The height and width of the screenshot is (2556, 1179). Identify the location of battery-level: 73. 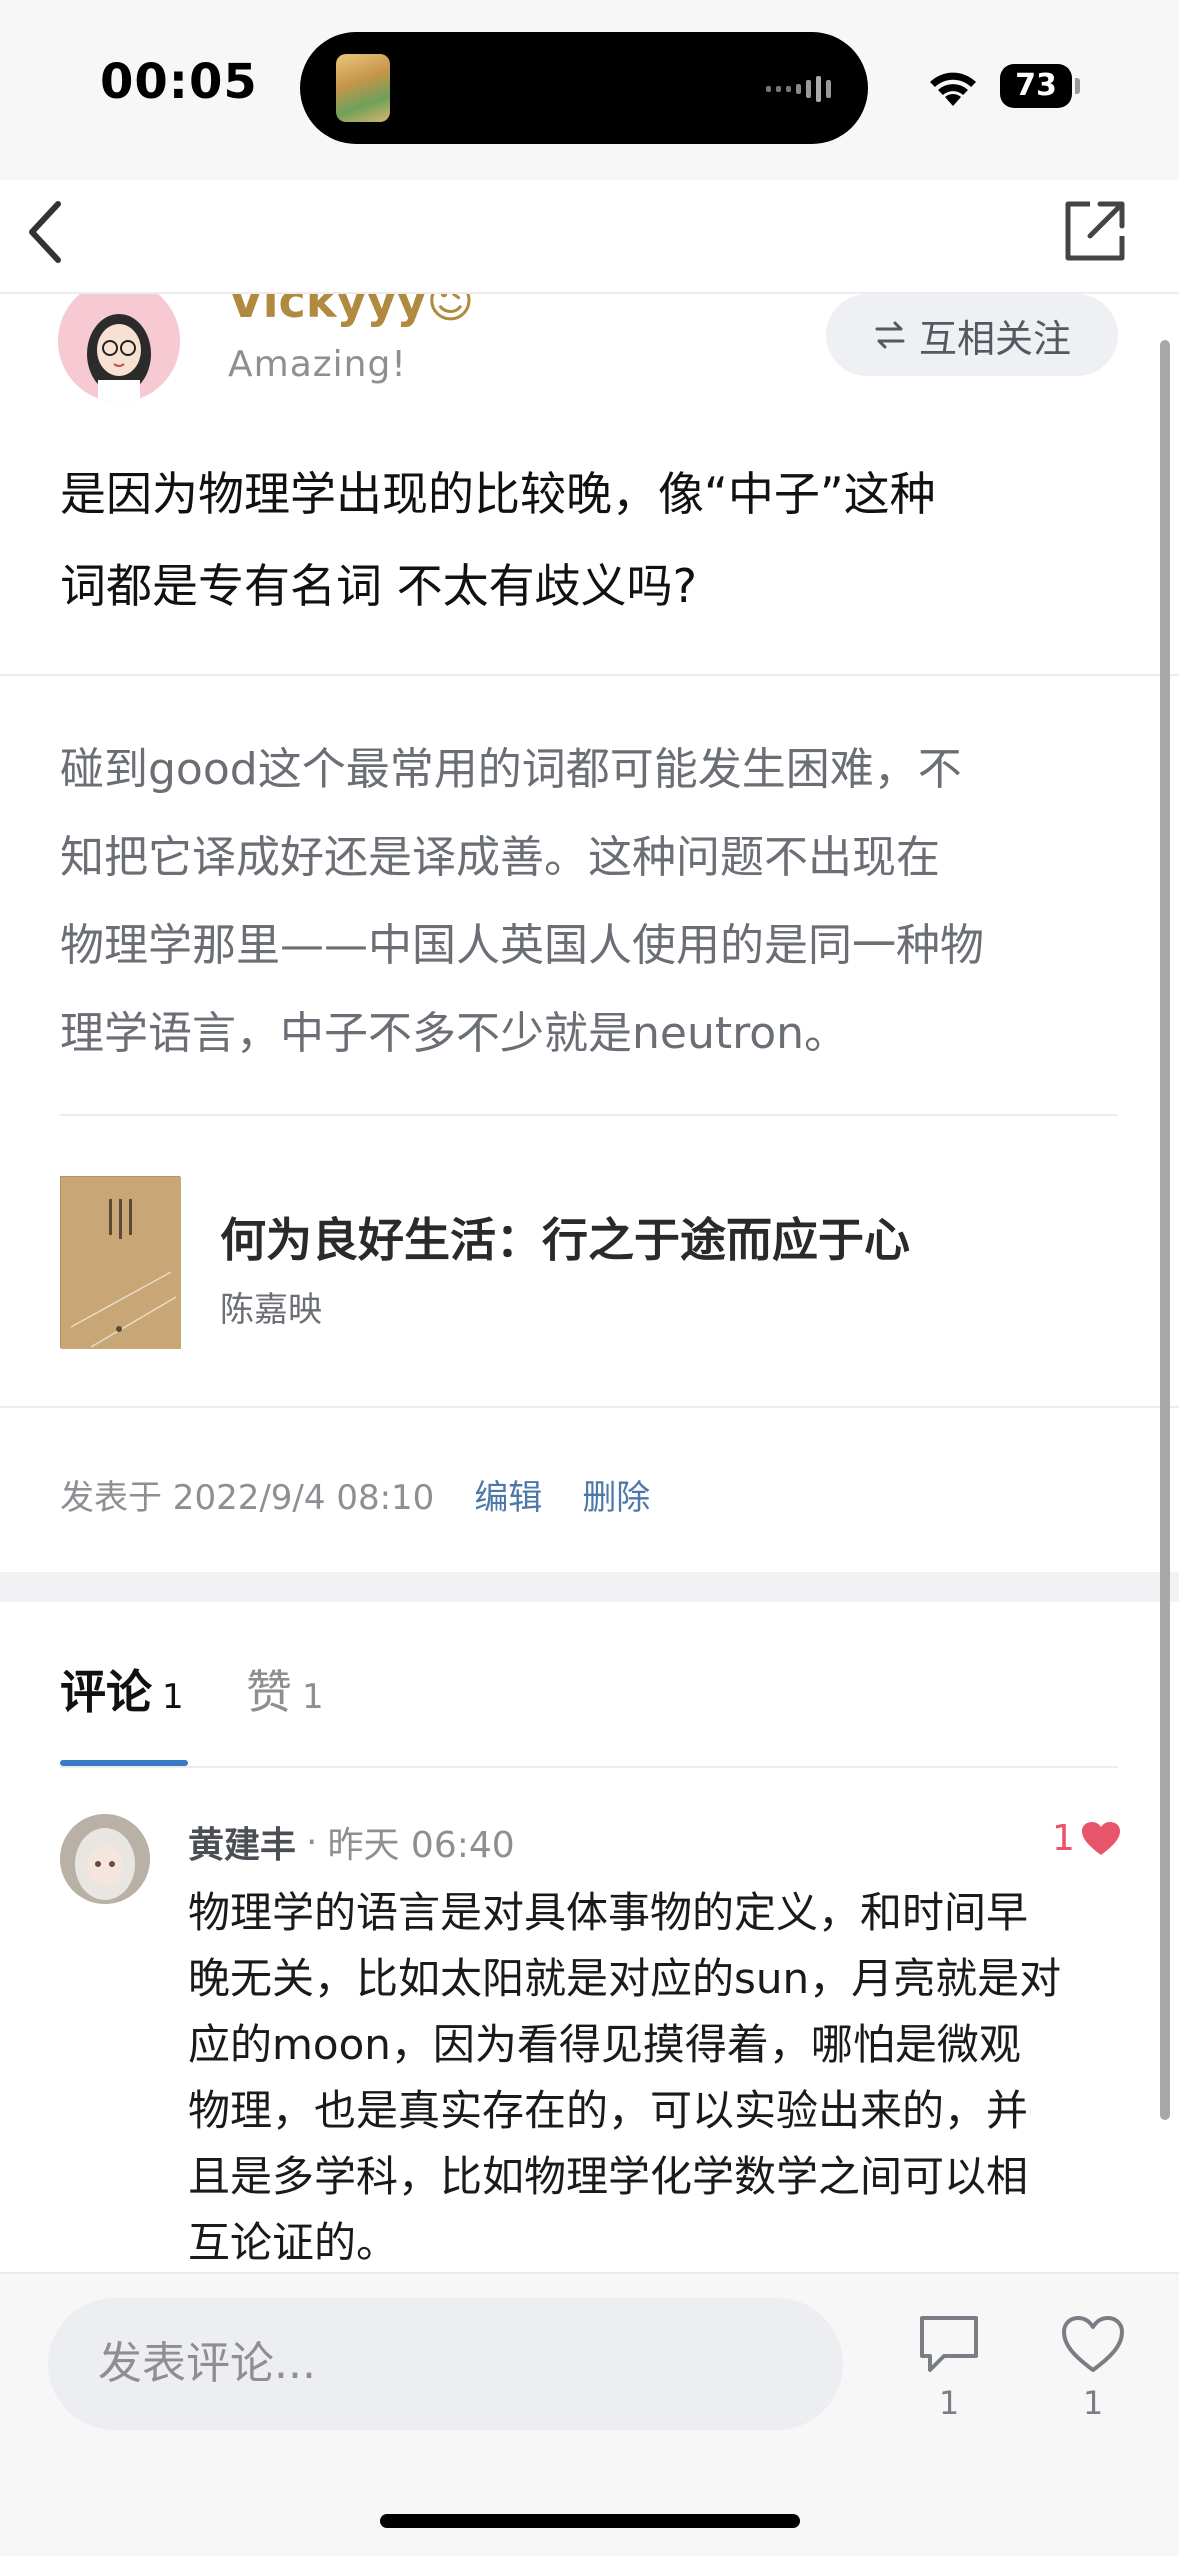
(1036, 85).